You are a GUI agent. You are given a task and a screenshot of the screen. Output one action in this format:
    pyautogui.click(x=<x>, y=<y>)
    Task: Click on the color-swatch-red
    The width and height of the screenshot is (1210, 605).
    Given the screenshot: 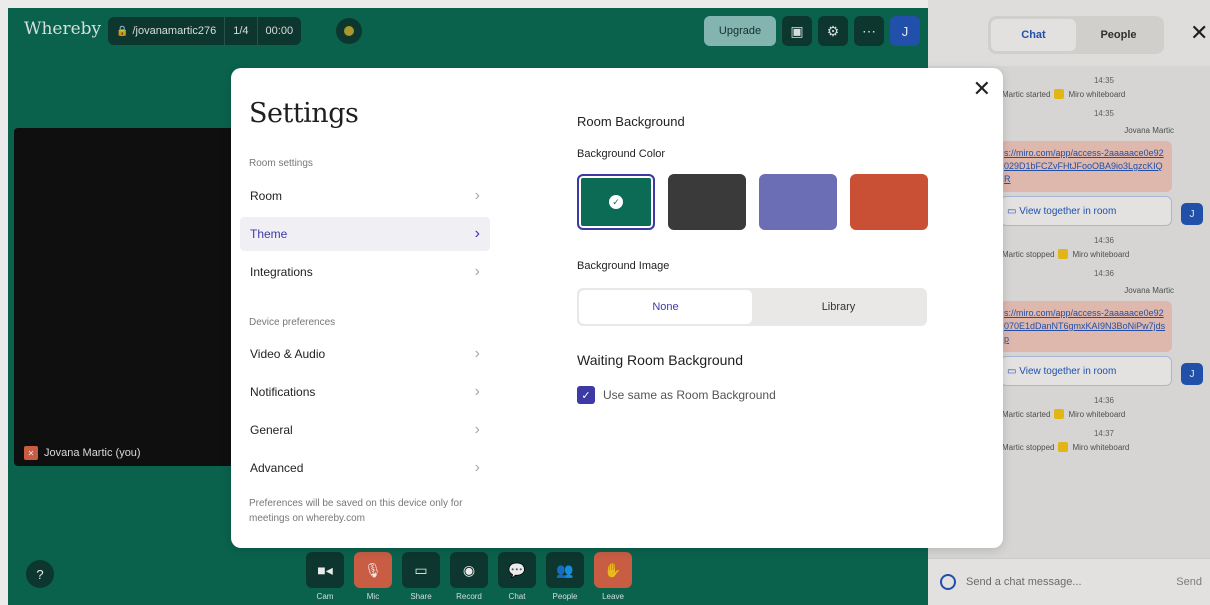 What is the action you would take?
    pyautogui.click(x=889, y=202)
    